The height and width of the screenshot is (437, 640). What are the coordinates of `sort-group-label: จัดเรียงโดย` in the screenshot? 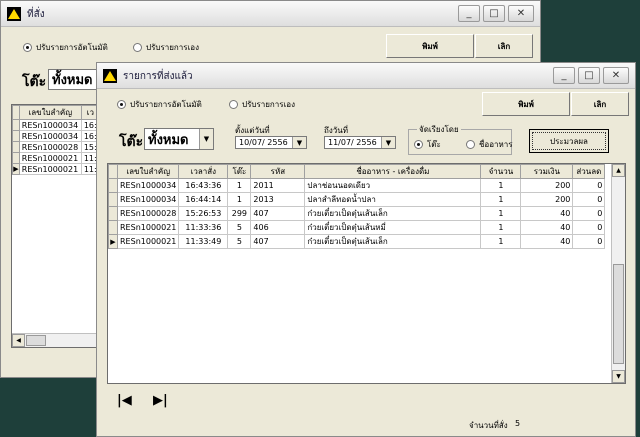 It's located at (439, 129).